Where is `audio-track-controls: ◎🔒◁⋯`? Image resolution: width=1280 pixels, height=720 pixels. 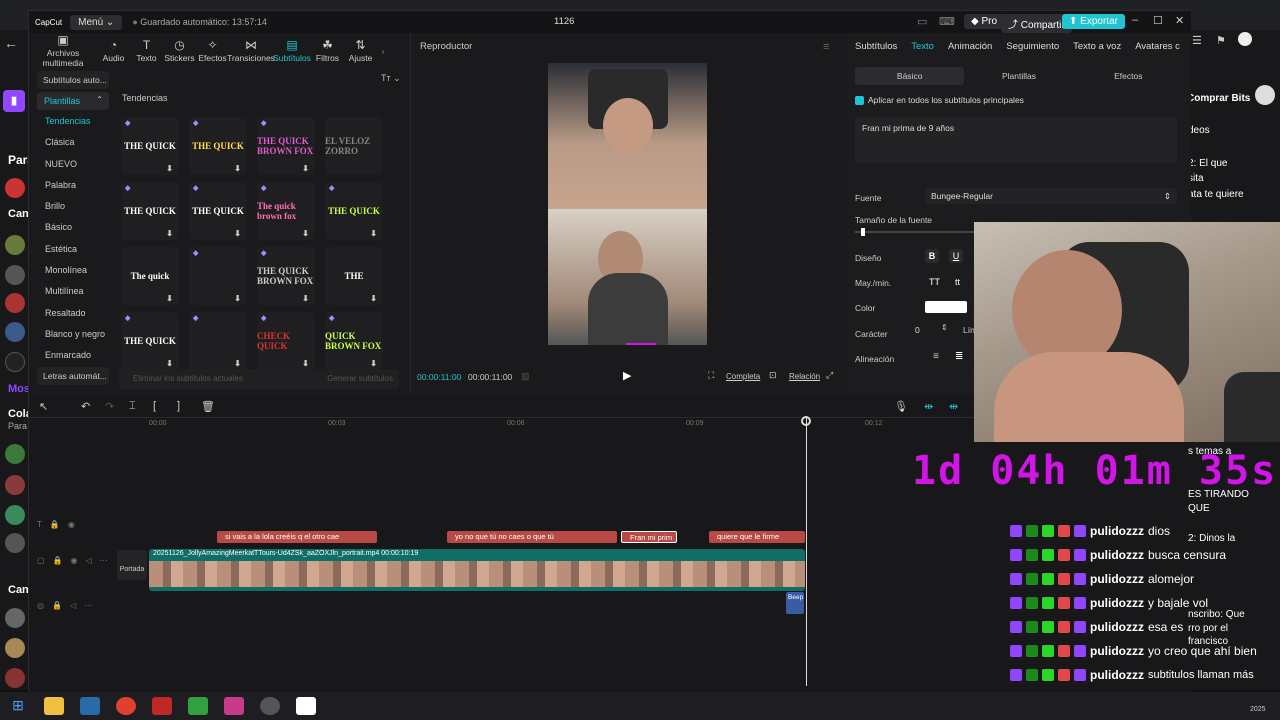
audio-track-controls: ◎🔒◁⋯ is located at coordinates (68, 605).